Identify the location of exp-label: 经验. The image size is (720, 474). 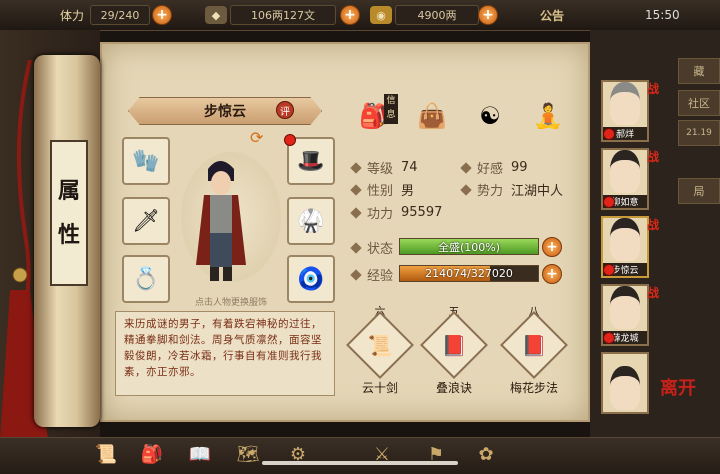
(380, 276).